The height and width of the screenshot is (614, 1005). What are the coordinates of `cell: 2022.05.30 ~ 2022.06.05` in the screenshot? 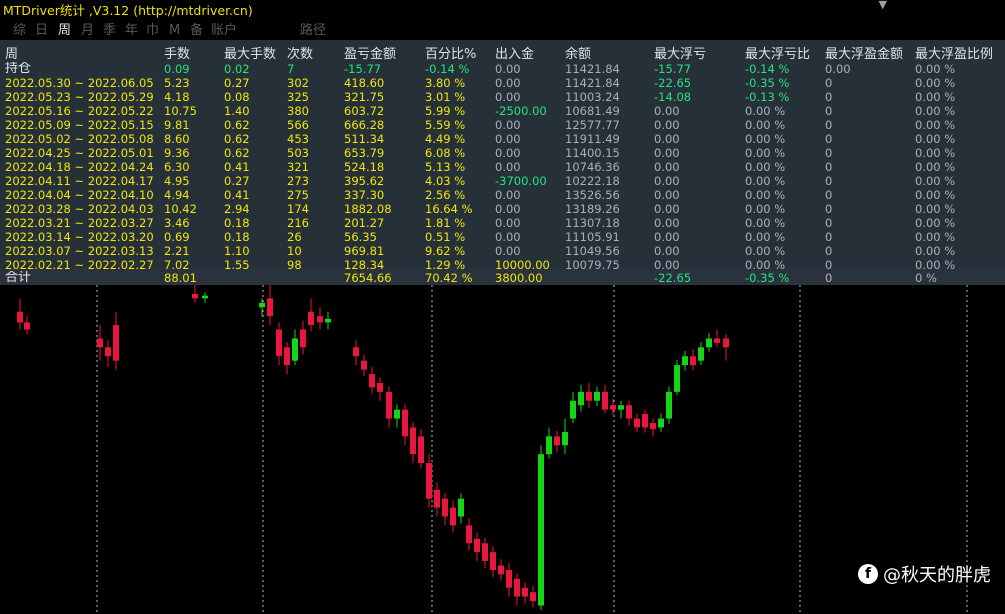 It's located at (79, 83).